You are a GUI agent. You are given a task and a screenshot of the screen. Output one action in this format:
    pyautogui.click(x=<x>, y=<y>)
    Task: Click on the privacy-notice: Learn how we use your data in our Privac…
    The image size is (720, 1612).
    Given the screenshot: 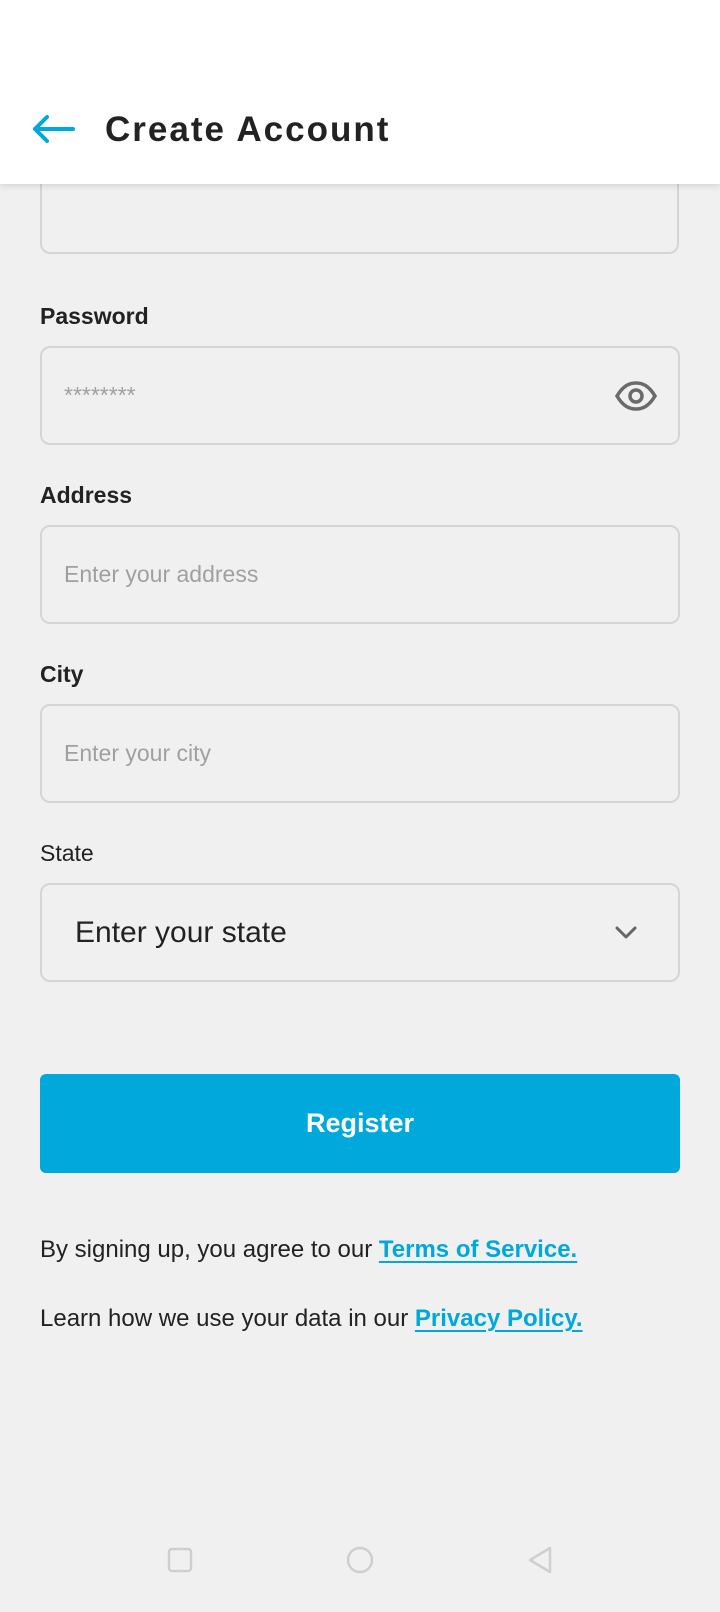 What is the action you would take?
    pyautogui.click(x=311, y=1319)
    